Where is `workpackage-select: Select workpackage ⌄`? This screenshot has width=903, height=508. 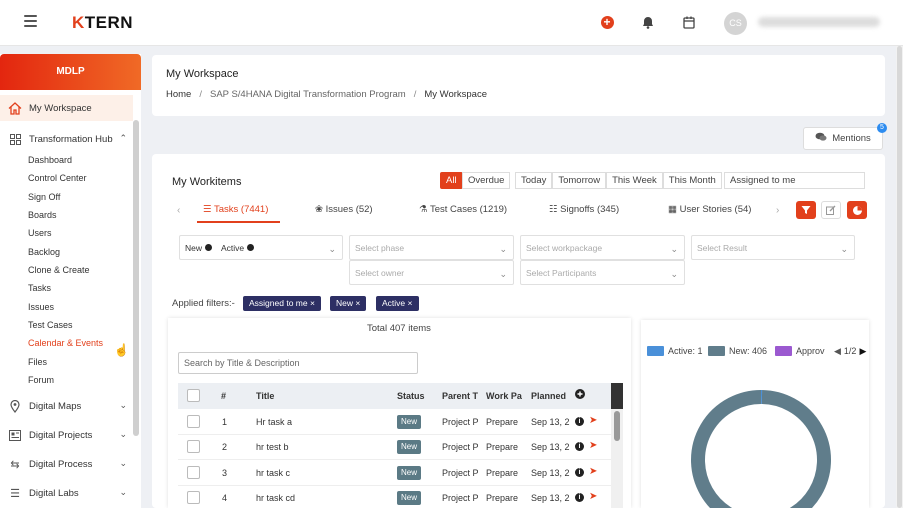 workpackage-select: Select workpackage ⌄ is located at coordinates (602, 247).